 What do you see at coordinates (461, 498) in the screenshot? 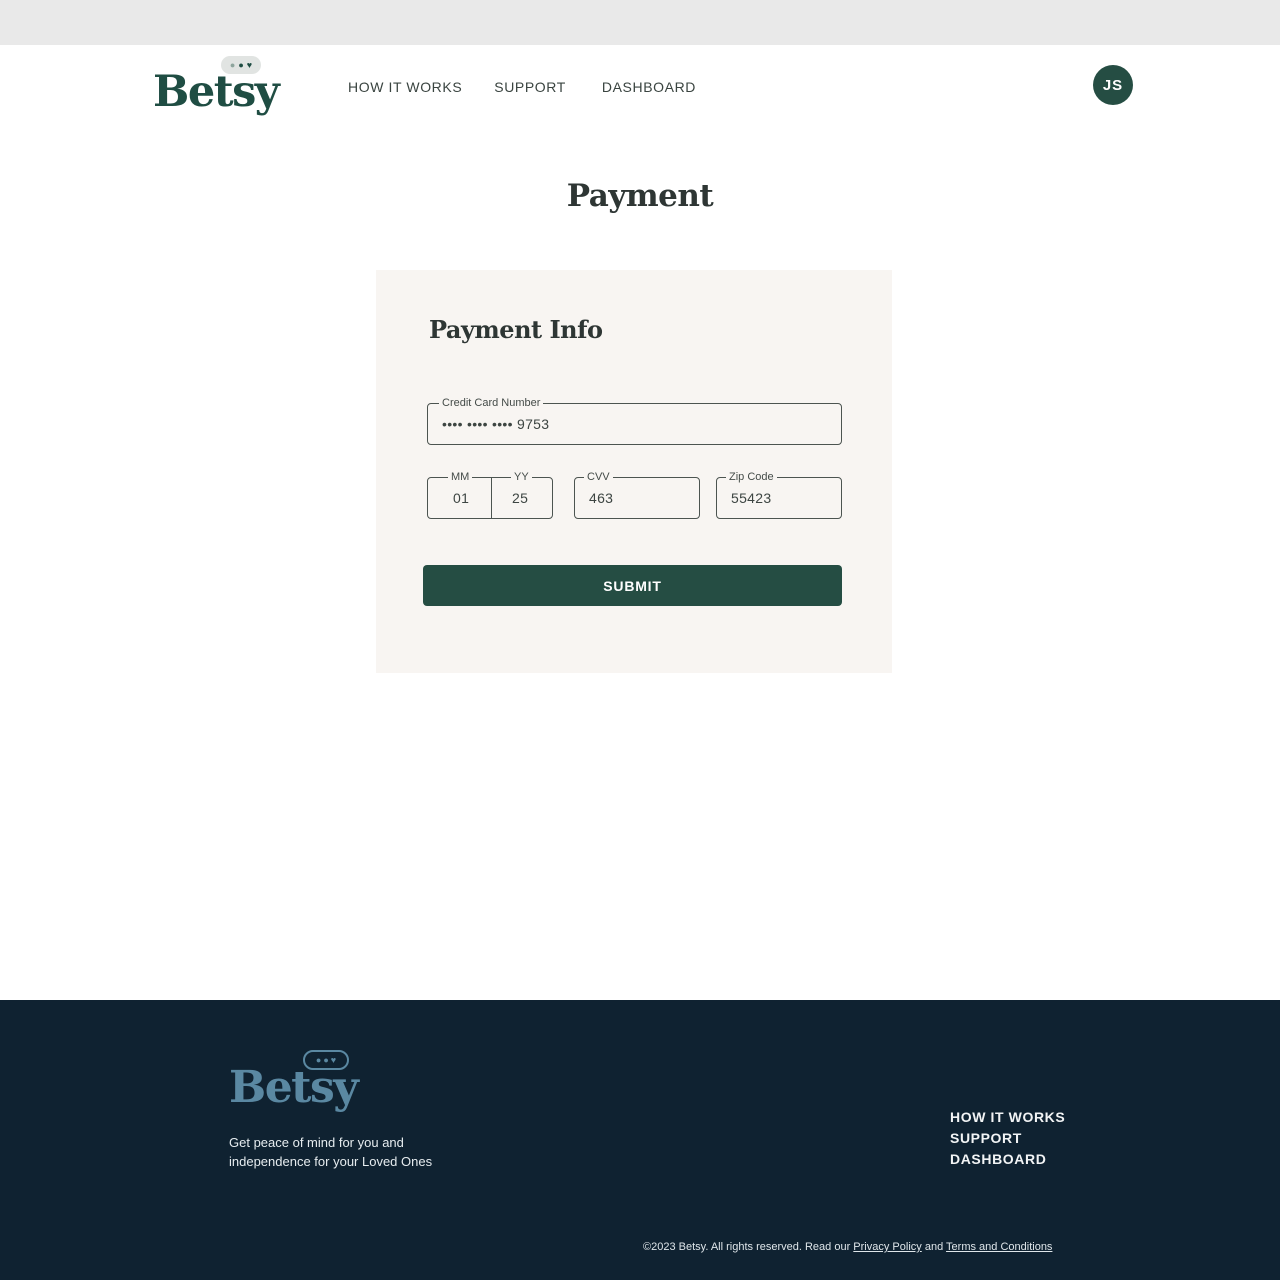
I see `expiry-month-value: 01` at bounding box center [461, 498].